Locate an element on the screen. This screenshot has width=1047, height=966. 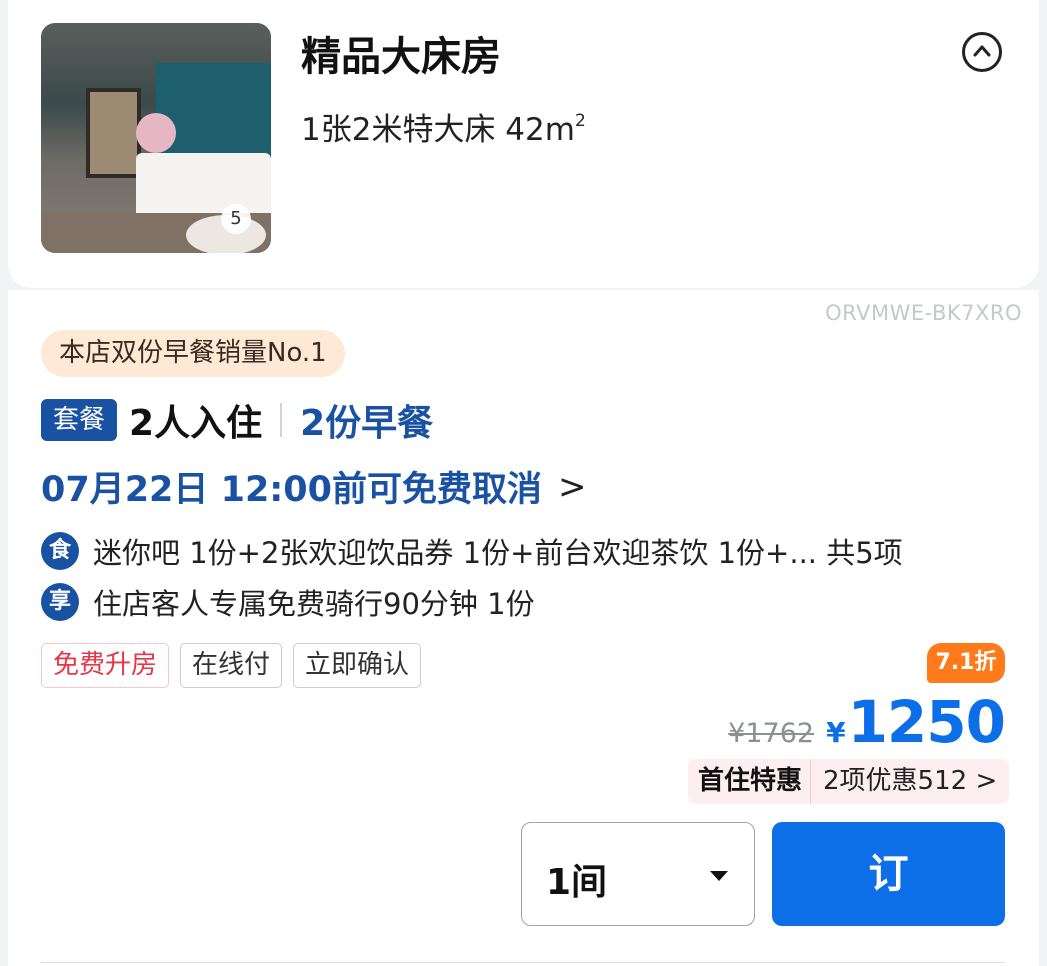
discount-badge: 7.1折 is located at coordinates (966, 663).